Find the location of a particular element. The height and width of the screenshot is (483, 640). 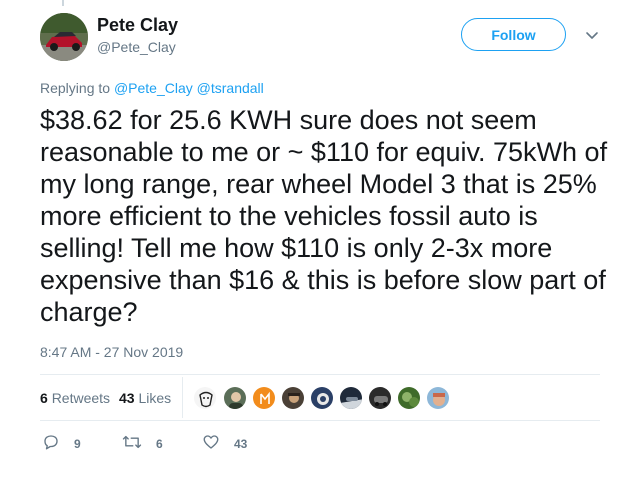

heart-icon is located at coordinates (218, 443).